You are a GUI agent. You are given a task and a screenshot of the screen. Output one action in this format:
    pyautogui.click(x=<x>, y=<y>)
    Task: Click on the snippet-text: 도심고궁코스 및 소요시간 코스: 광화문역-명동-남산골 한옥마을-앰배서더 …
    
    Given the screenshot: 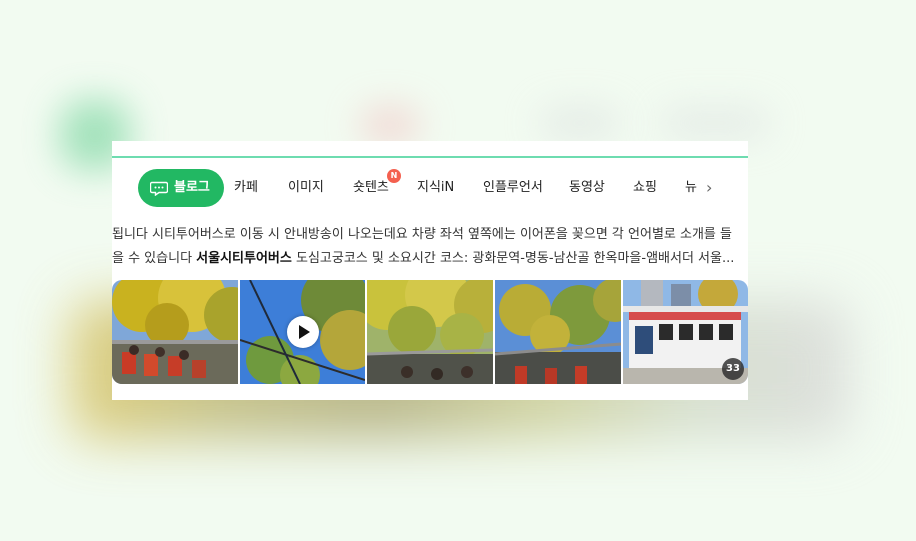 What is the action you would take?
    pyautogui.click(x=513, y=258)
    